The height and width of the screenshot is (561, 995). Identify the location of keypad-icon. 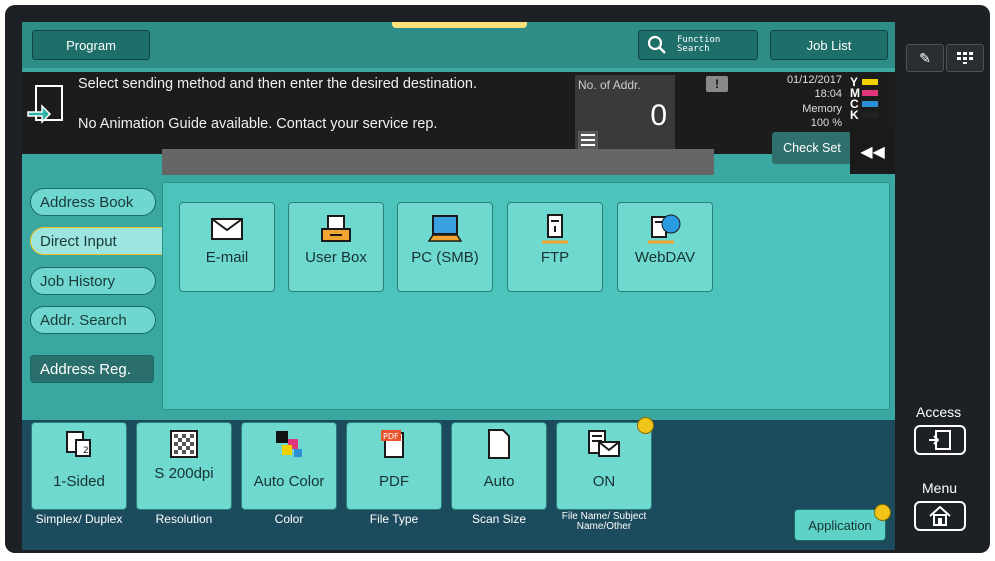
(965, 58).